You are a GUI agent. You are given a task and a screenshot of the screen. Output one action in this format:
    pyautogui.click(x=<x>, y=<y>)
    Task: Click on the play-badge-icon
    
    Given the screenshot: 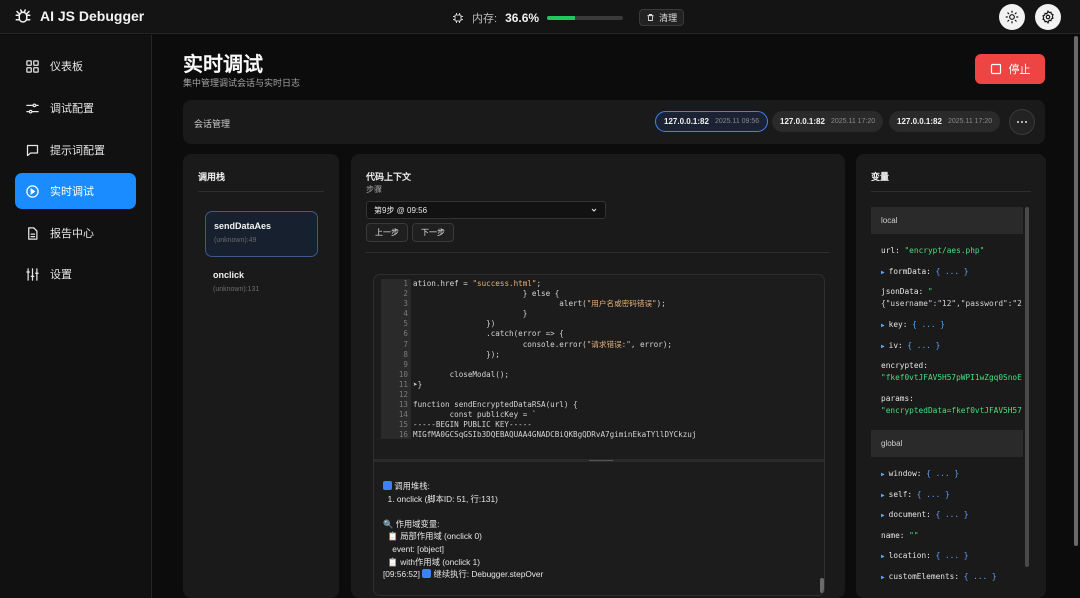 What is the action you would take?
    pyautogui.click(x=427, y=574)
    